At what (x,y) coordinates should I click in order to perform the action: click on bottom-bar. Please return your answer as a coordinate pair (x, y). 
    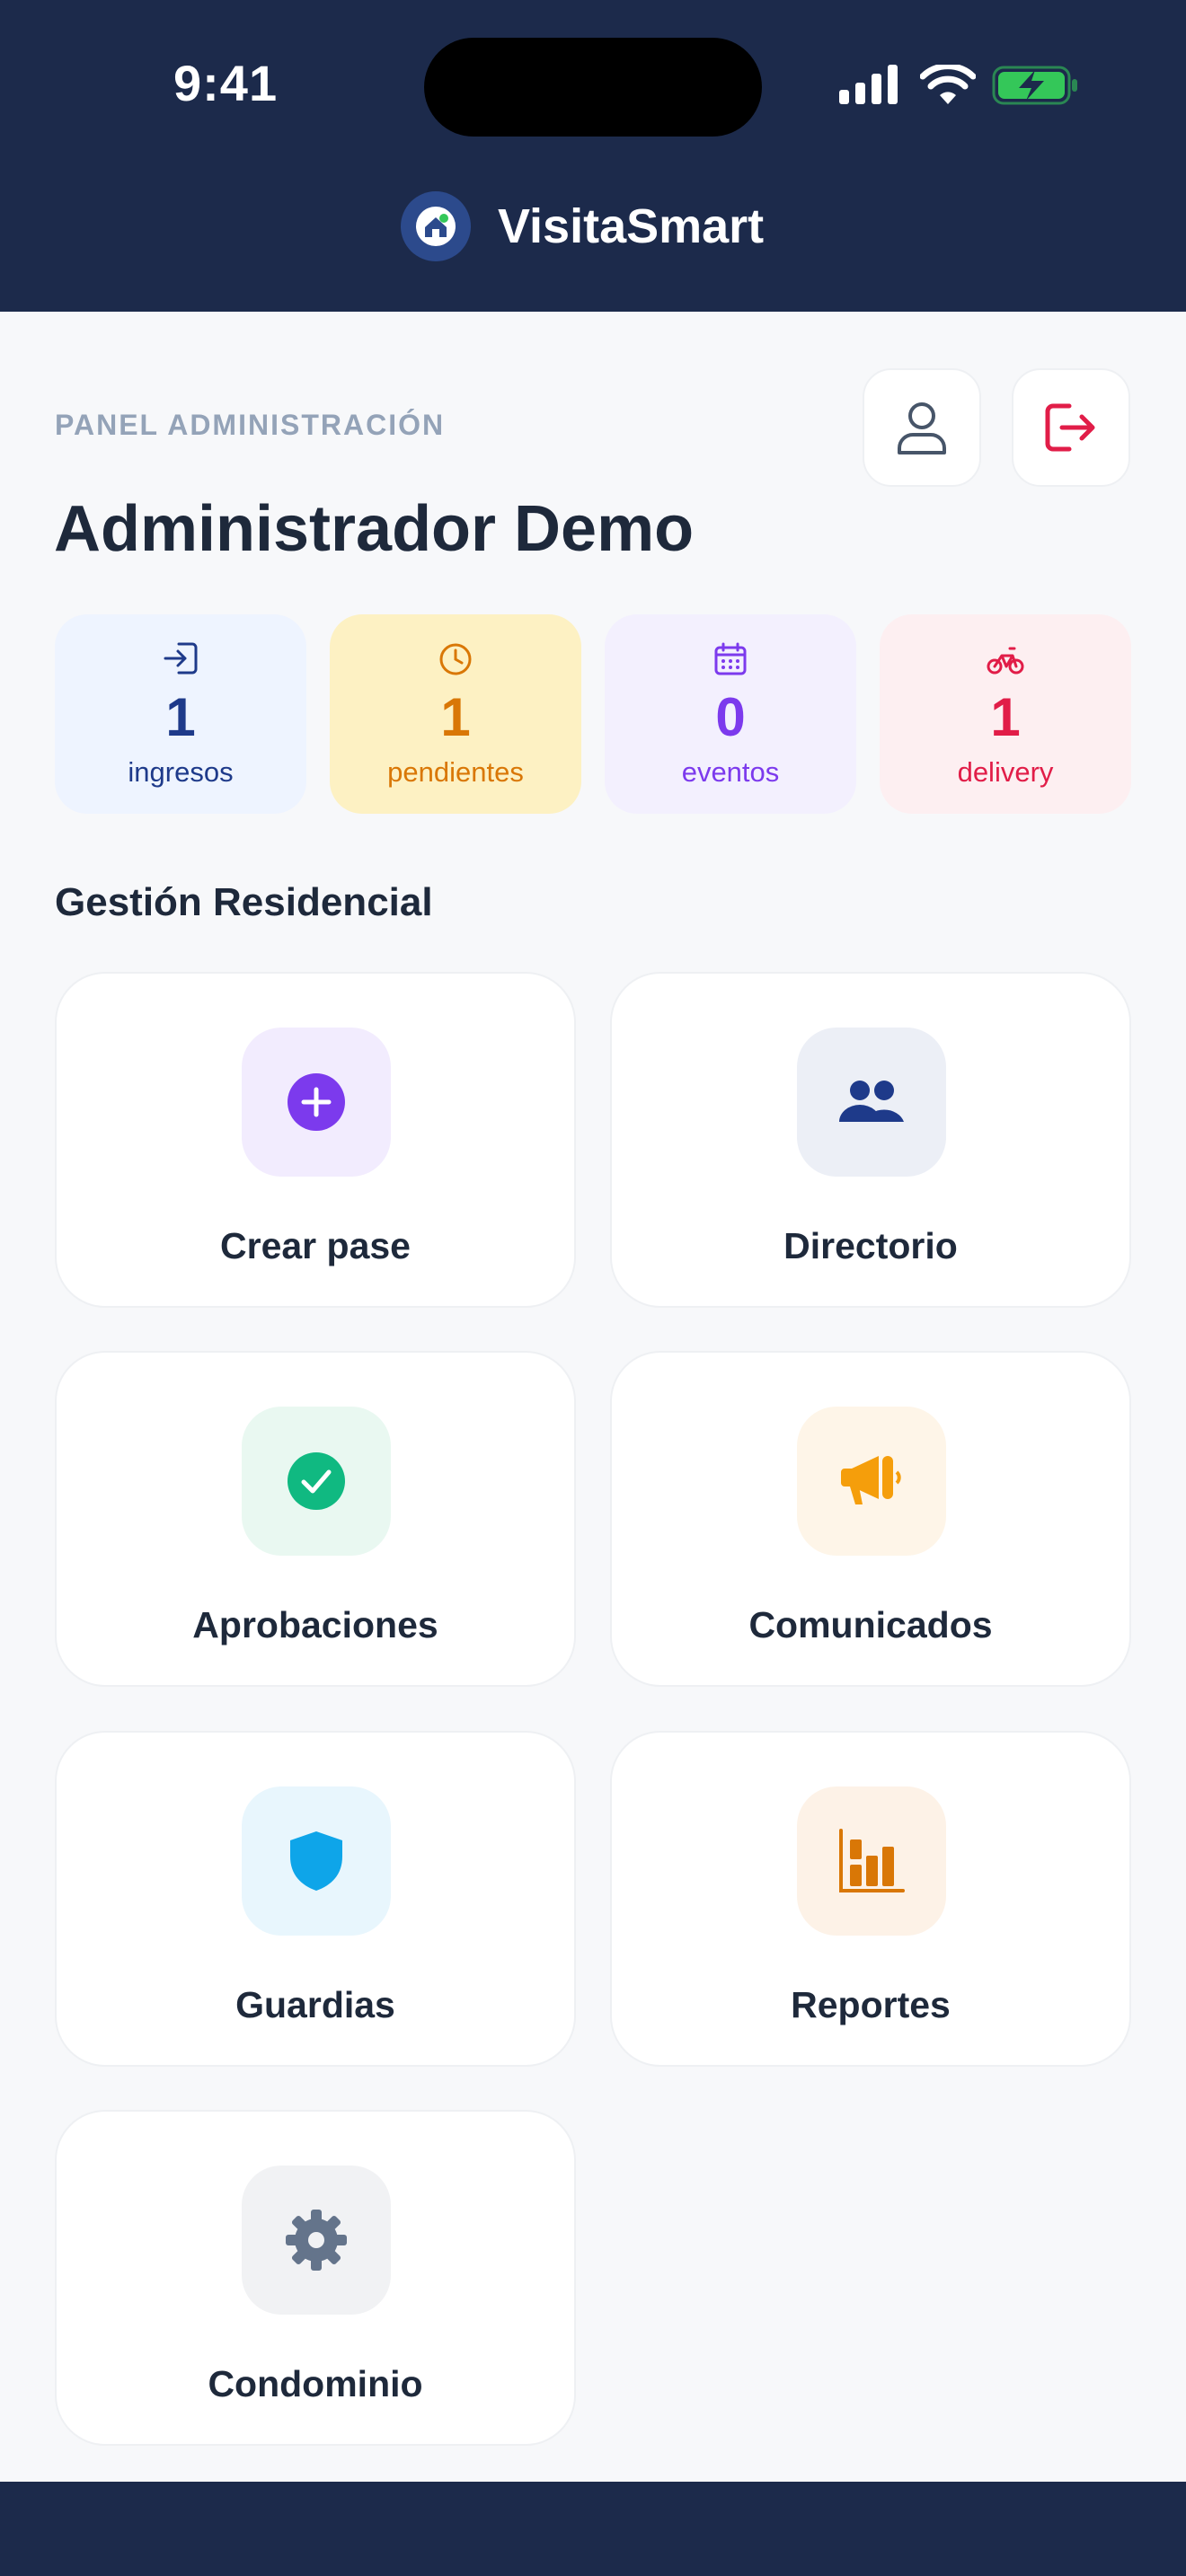
    Looking at the image, I should click on (593, 2529).